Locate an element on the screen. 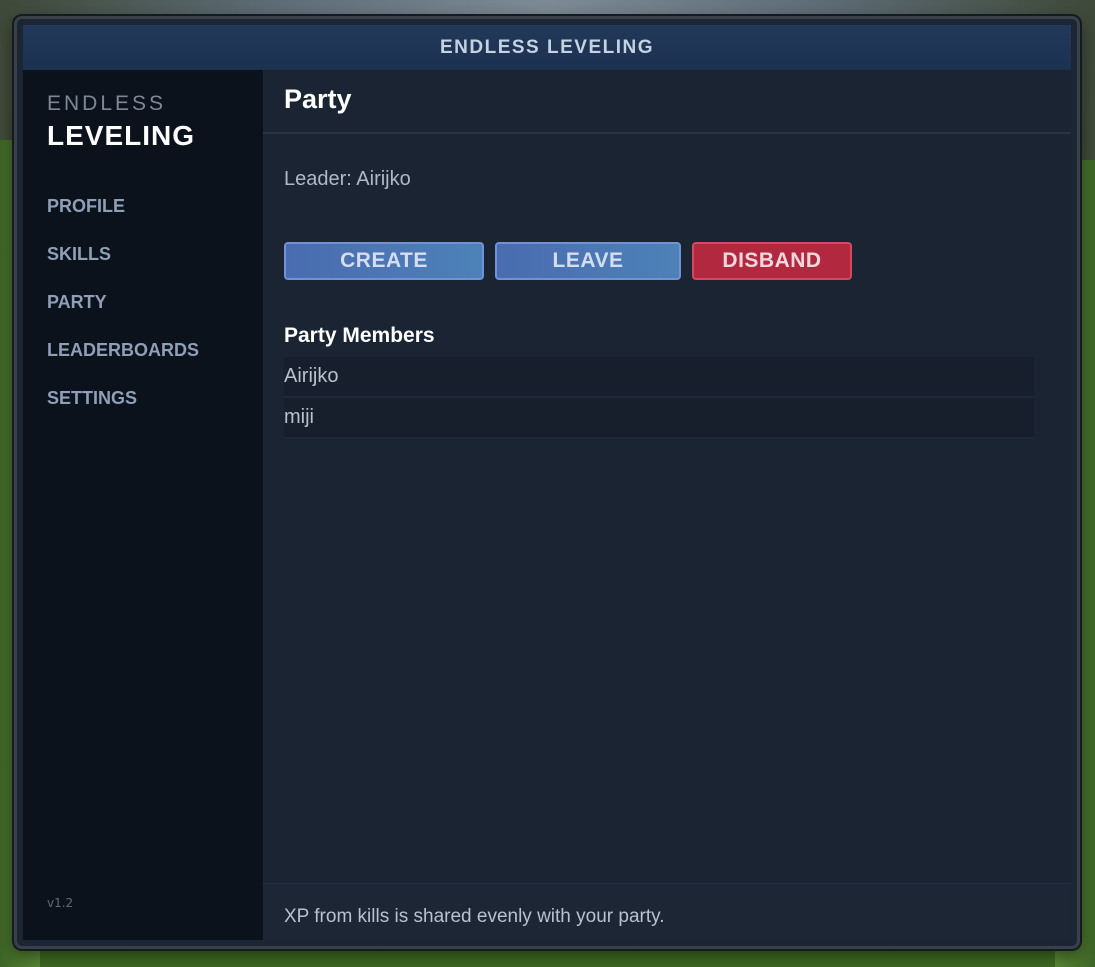 The height and width of the screenshot is (967, 1095). title-bar: ENDLESS LEVELING is located at coordinates (547, 48).